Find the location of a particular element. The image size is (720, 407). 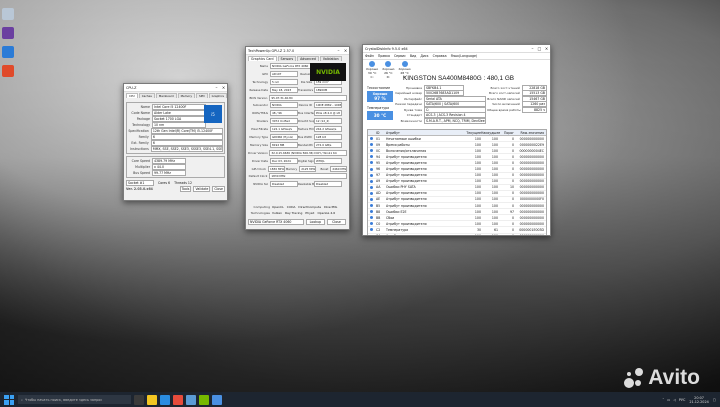

tech-physx: PhysX is located at coordinates (309, 213).